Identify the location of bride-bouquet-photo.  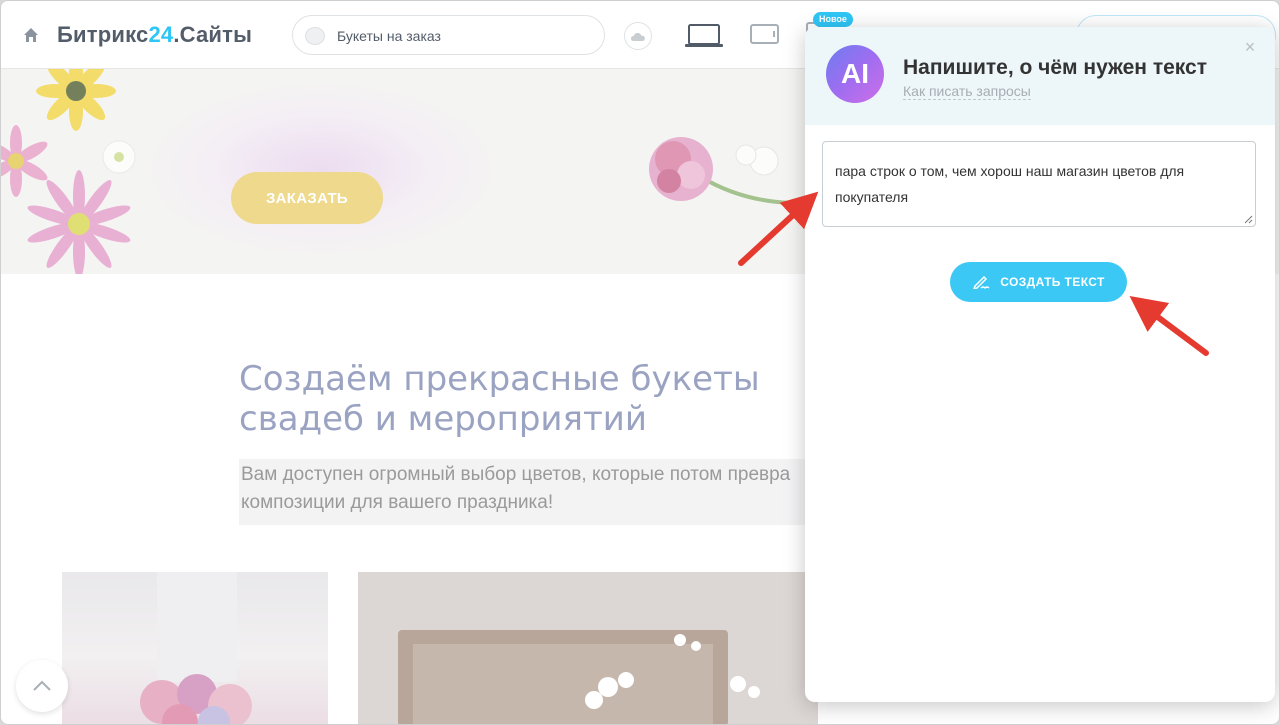
(195, 648).